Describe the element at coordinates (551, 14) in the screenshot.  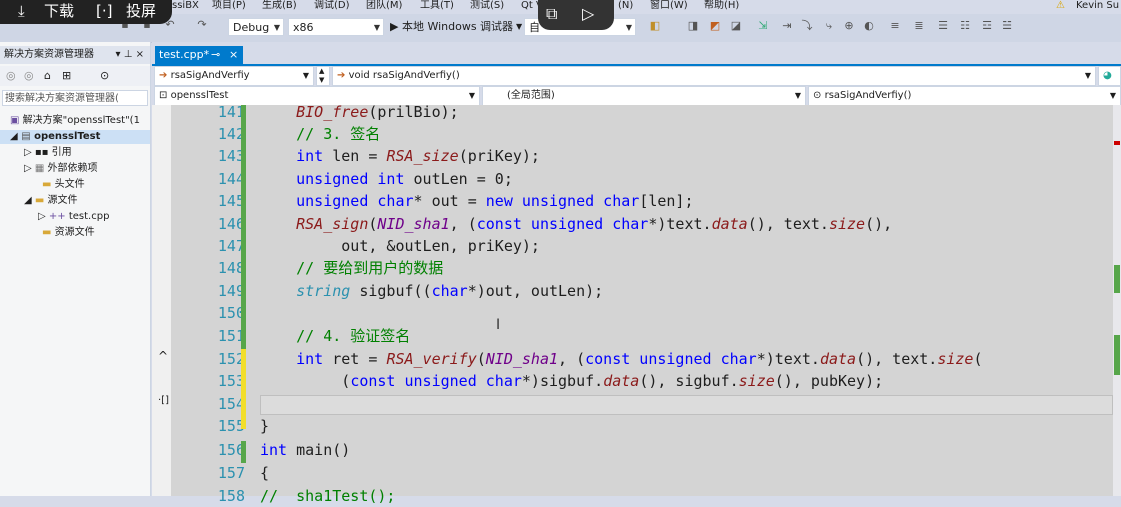
I see `pip-icon: ⧉` at that location.